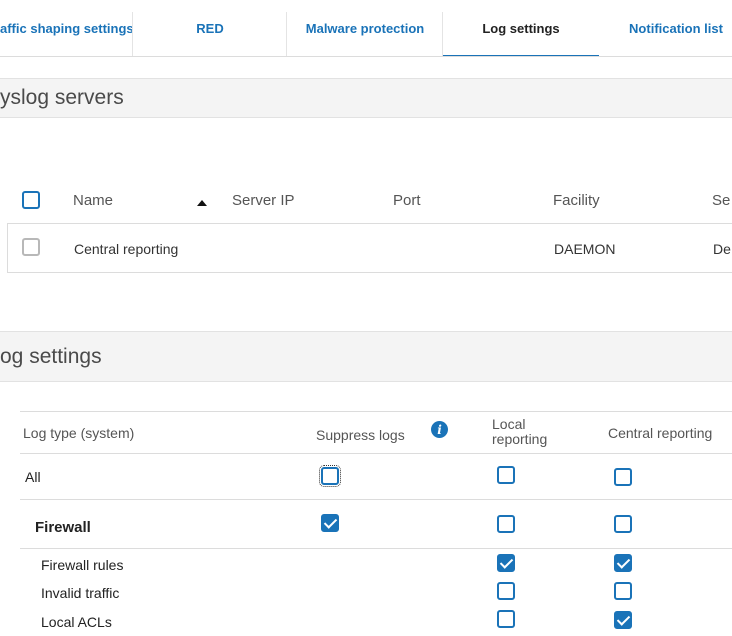  What do you see at coordinates (506, 524) in the screenshot?
I see `local-firewall-checkbox` at bounding box center [506, 524].